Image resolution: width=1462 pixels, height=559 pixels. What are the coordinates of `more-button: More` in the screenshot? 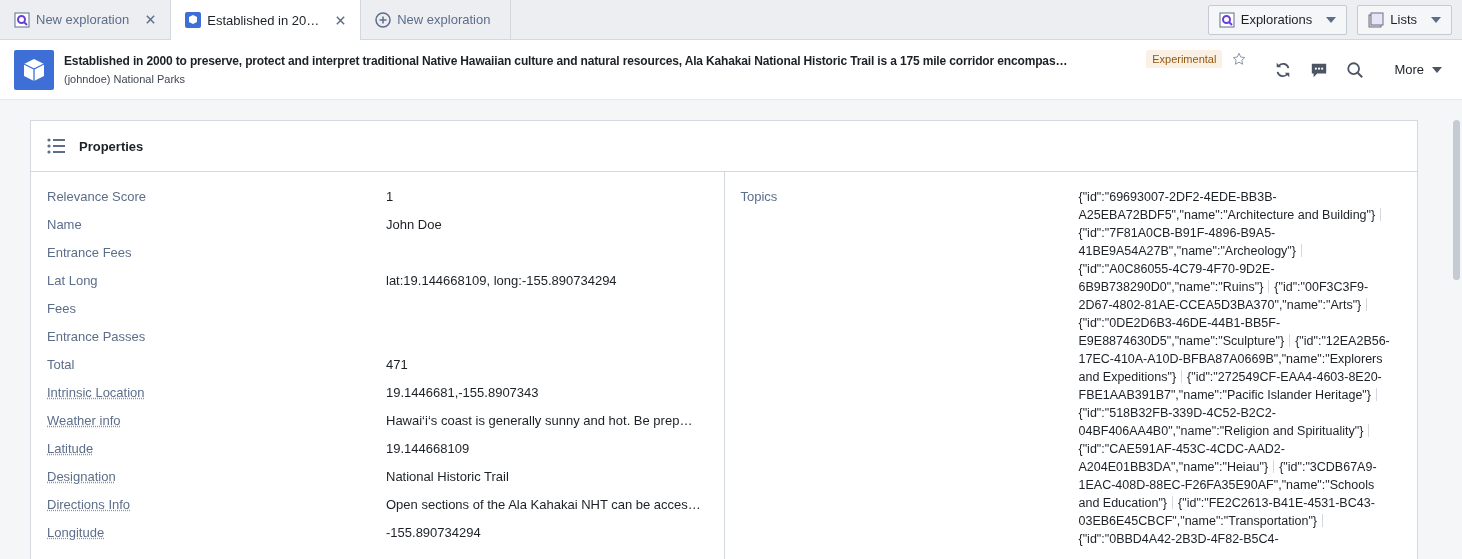 It's located at (1418, 69).